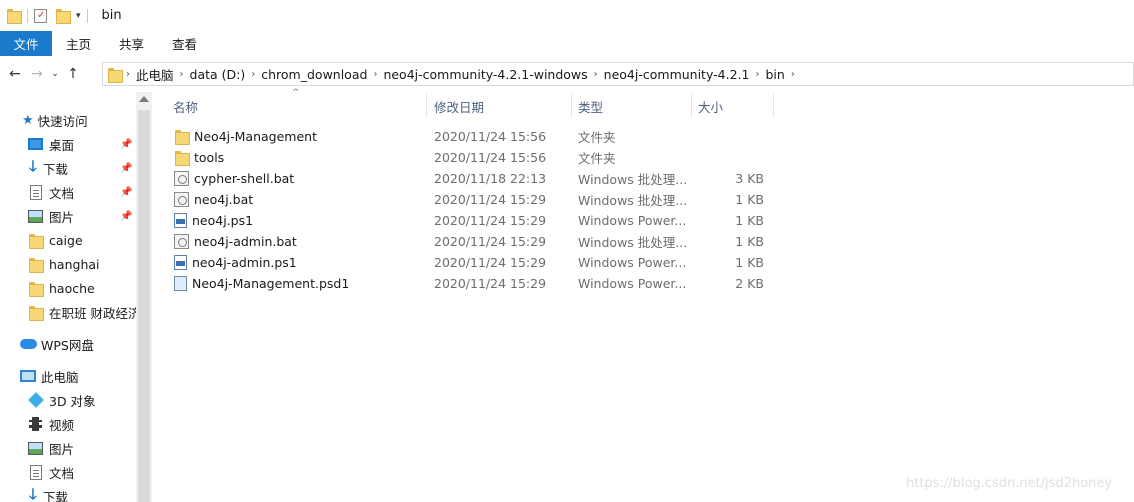 The image size is (1134, 502). I want to click on pin-icon: 📌, so click(126, 168).